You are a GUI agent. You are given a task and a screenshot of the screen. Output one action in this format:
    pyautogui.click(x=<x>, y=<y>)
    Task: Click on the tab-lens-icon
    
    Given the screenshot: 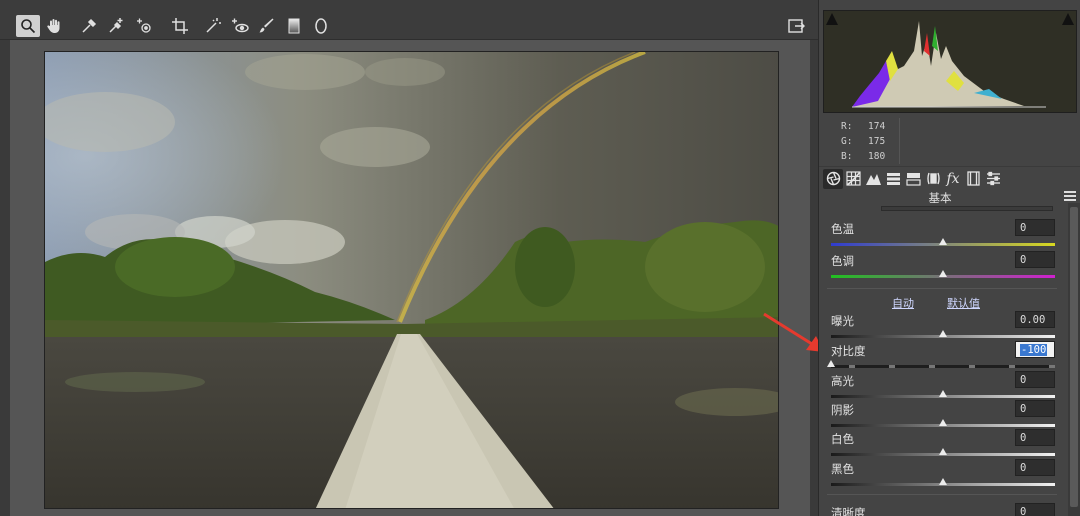 What is the action you would take?
    pyautogui.click(x=933, y=179)
    